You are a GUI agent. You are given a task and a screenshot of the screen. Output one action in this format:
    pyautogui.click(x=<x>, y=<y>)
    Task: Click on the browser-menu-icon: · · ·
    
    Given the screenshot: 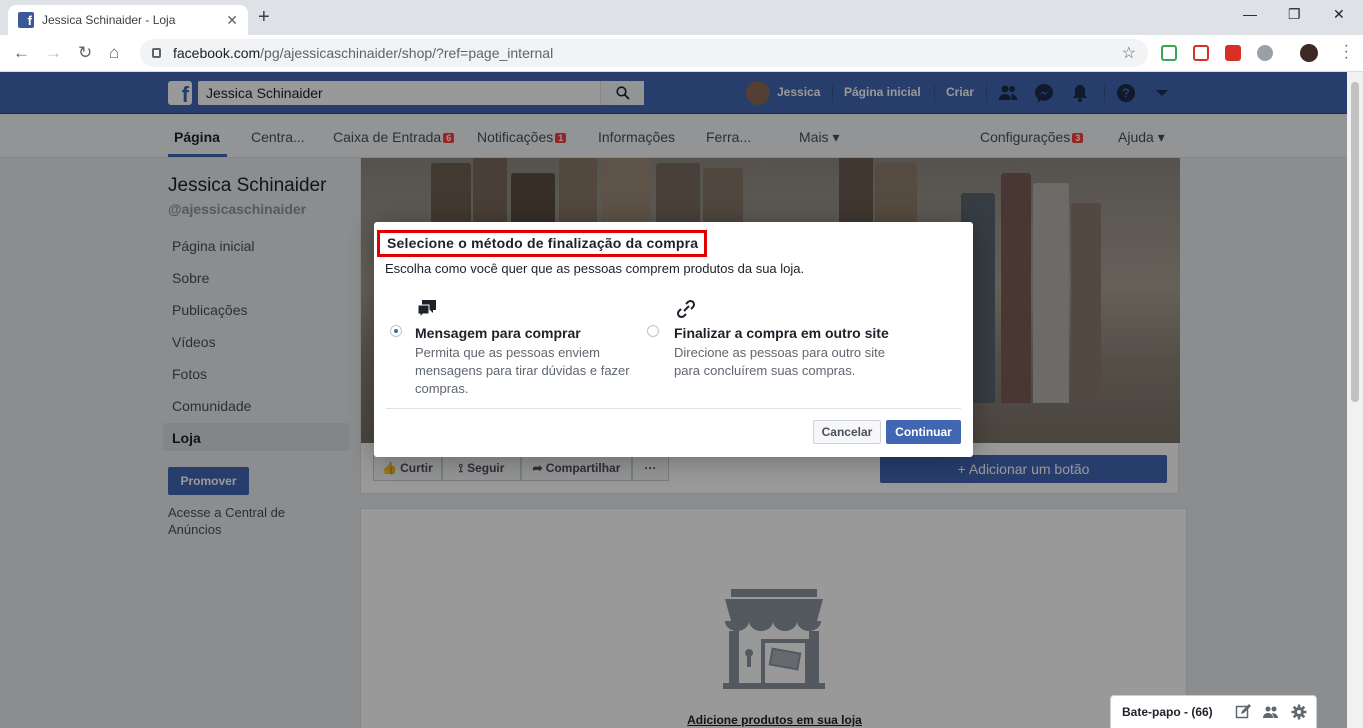 What is the action you would take?
    pyautogui.click(x=1346, y=52)
    